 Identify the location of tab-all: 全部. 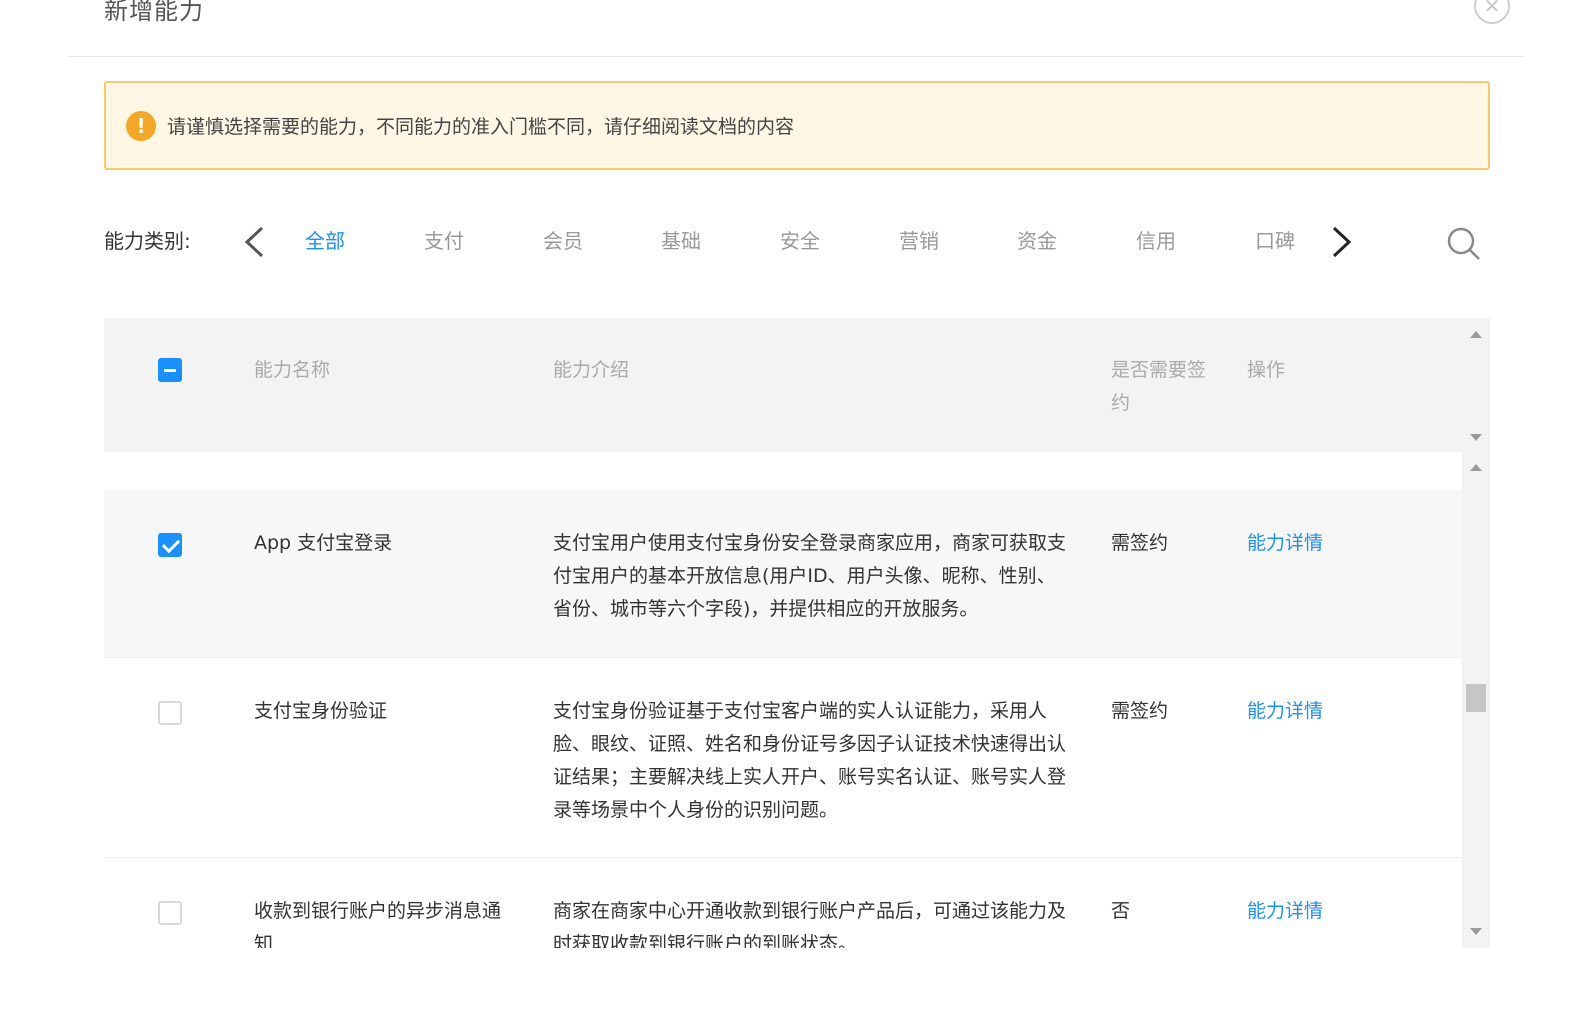
(325, 241).